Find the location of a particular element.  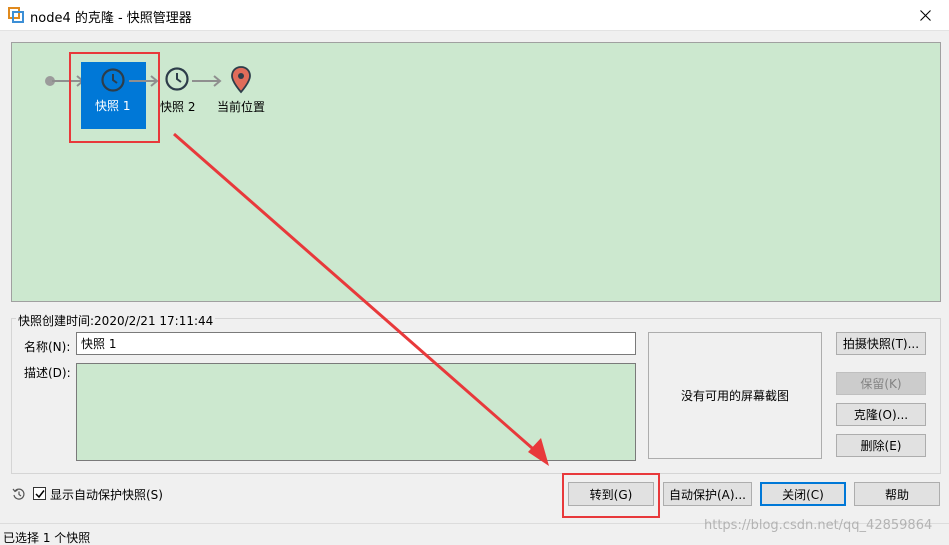

current-position-node: 当前位置 is located at coordinates (247, 91).